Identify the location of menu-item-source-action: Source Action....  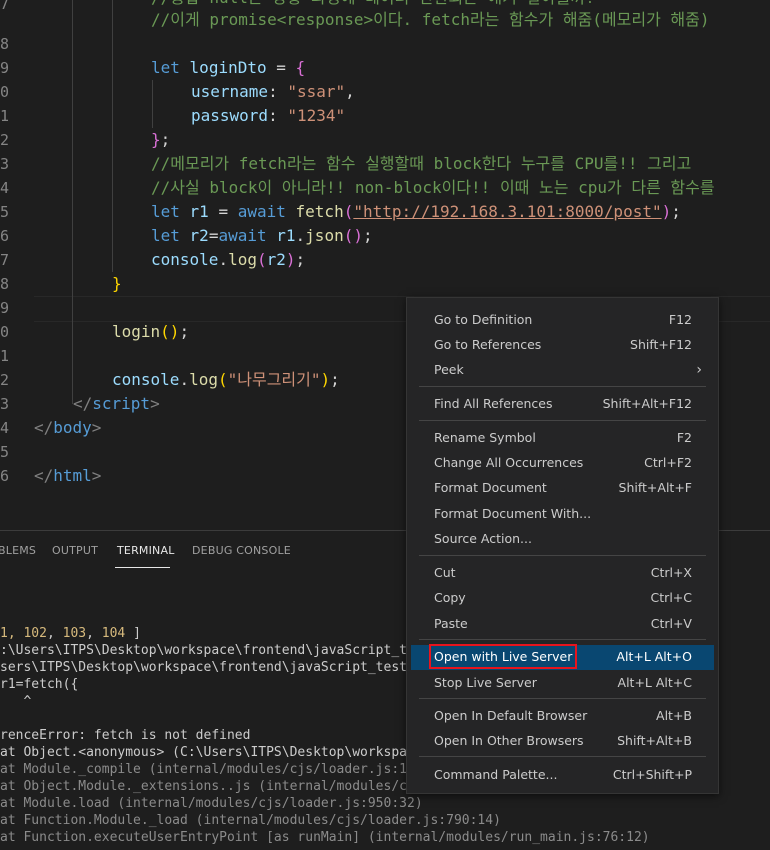
(562, 539).